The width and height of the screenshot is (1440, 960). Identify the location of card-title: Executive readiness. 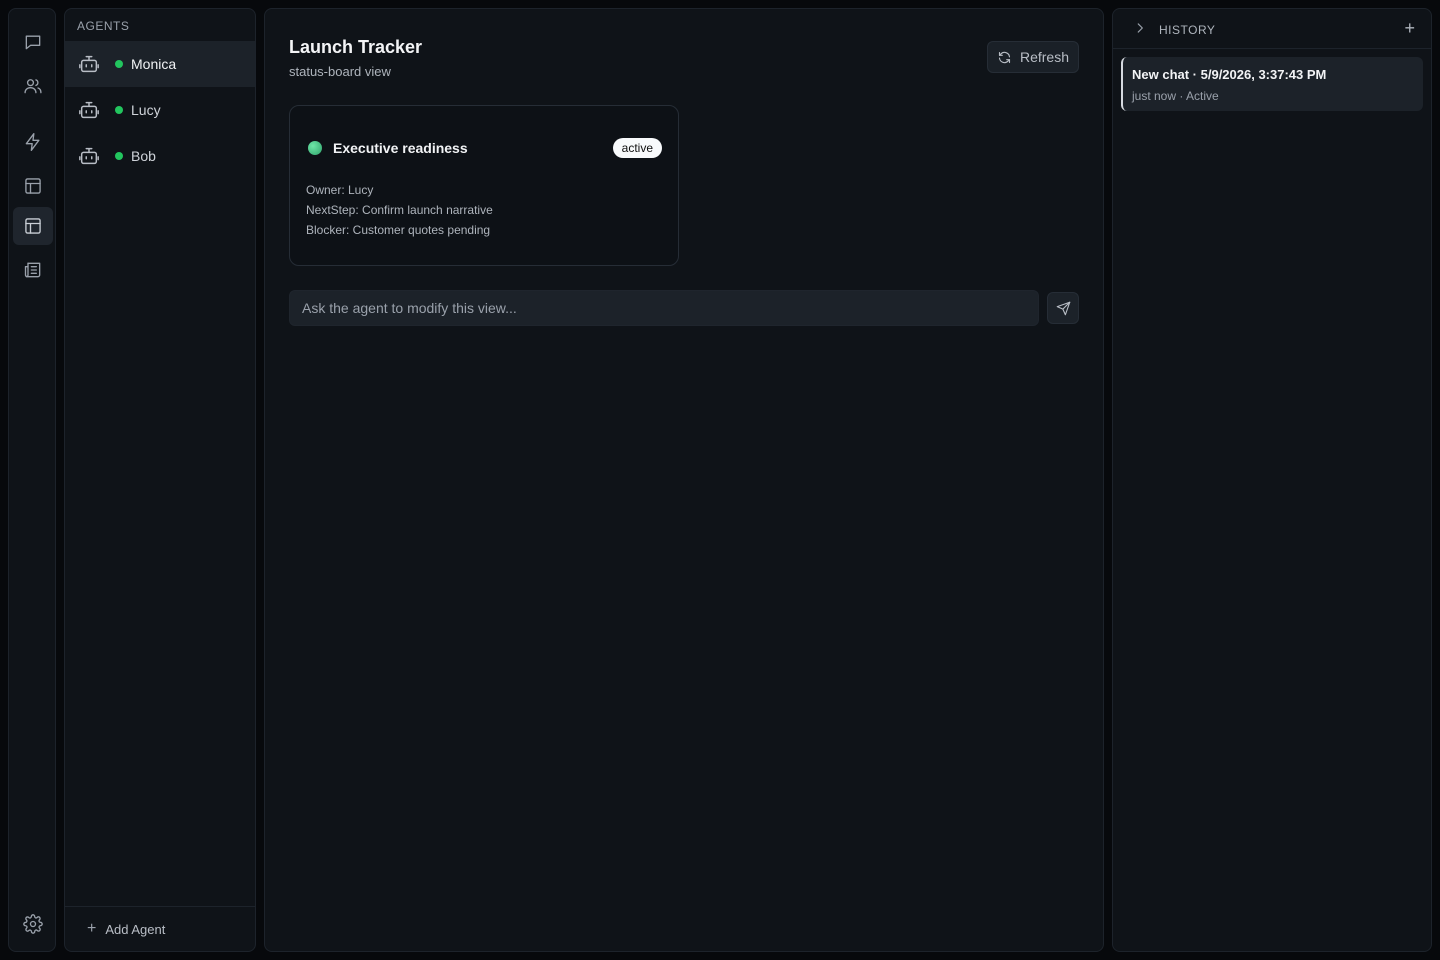
(400, 148).